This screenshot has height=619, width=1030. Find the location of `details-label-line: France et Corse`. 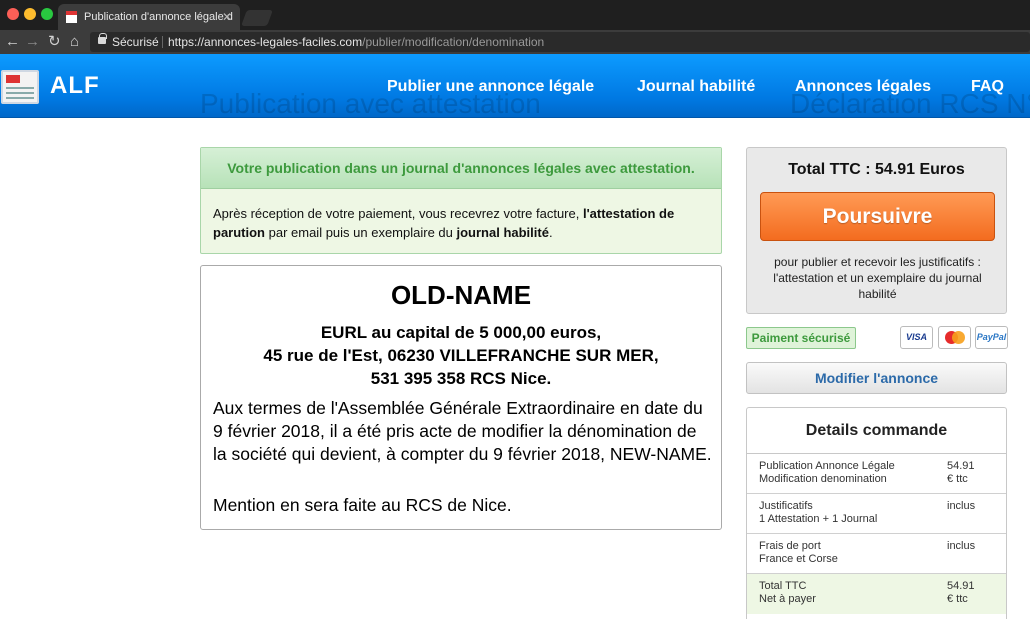

details-label-line: France et Corse is located at coordinates (798, 559).